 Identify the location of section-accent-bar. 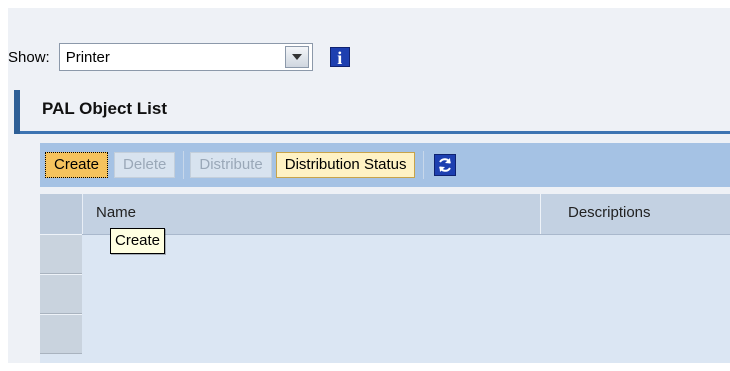
(17, 112).